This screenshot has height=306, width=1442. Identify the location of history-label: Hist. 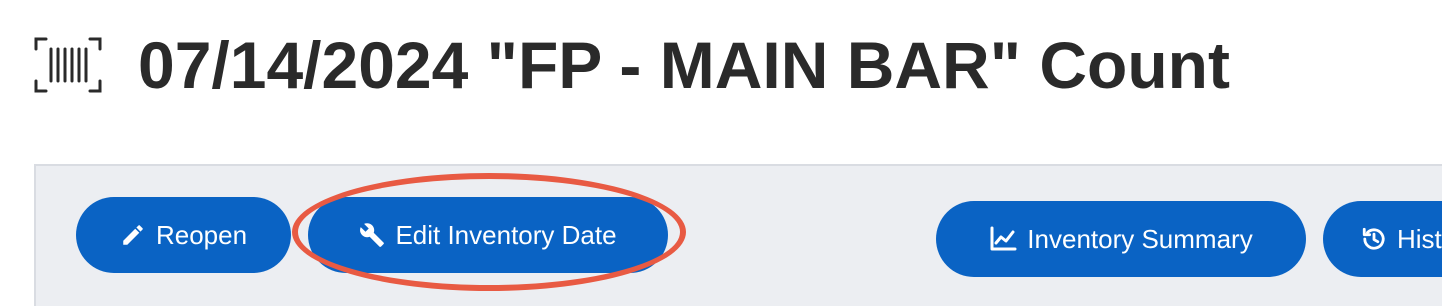
(1419, 238).